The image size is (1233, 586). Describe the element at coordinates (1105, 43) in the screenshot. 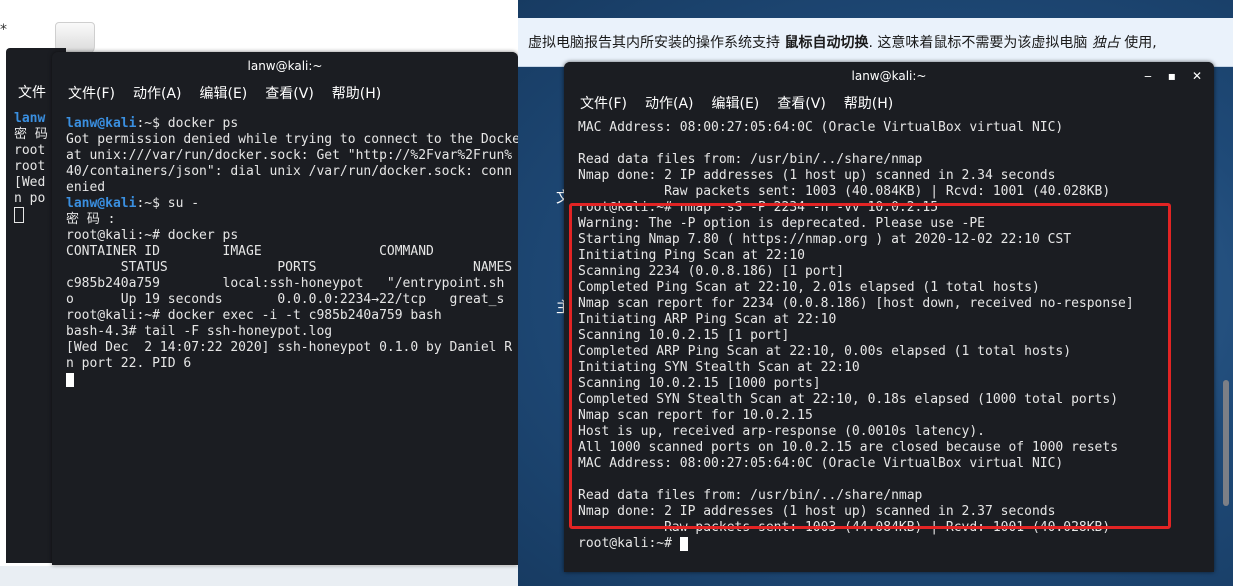

I see `notif-italic: 独占` at that location.